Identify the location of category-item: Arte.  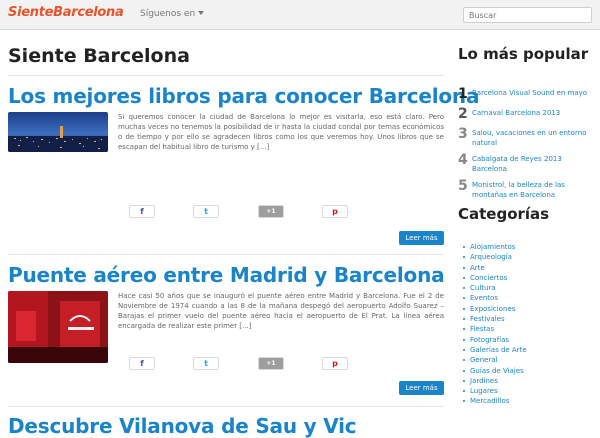
(527, 268).